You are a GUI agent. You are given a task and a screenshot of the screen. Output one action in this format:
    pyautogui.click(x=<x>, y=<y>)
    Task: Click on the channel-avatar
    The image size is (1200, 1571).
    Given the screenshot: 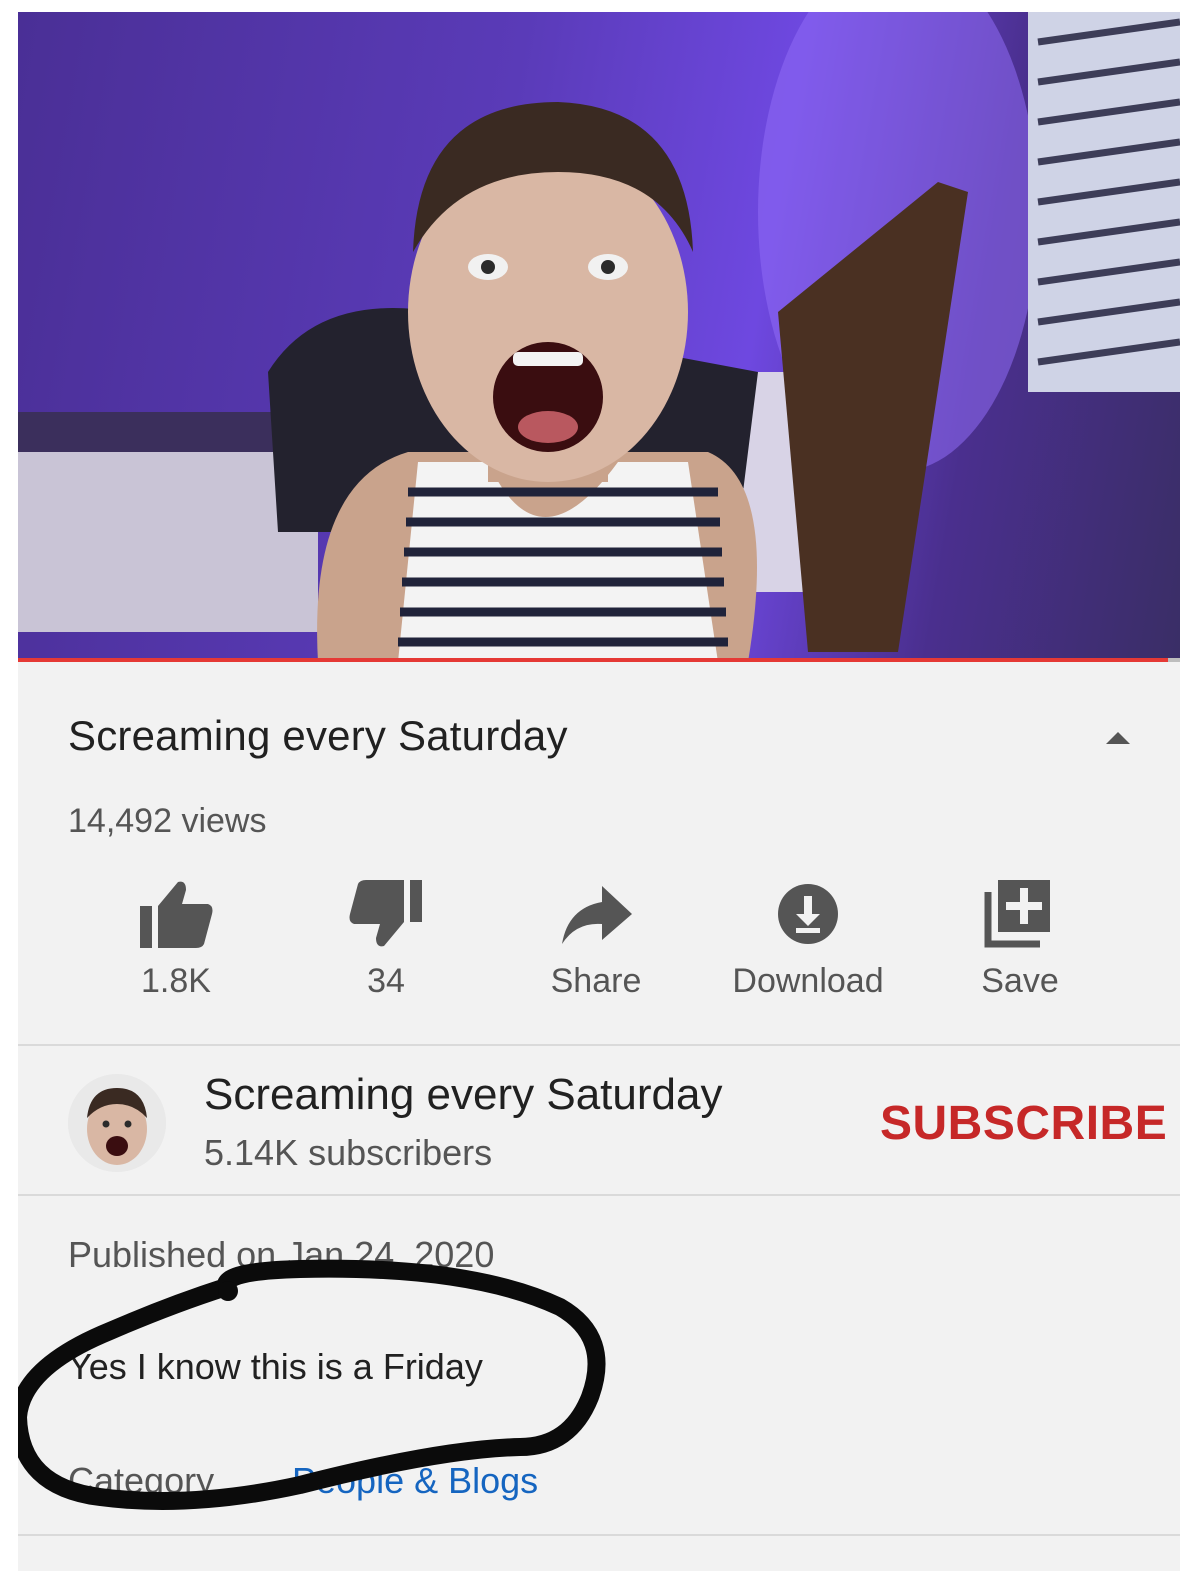 What is the action you would take?
    pyautogui.click(x=117, y=1123)
    